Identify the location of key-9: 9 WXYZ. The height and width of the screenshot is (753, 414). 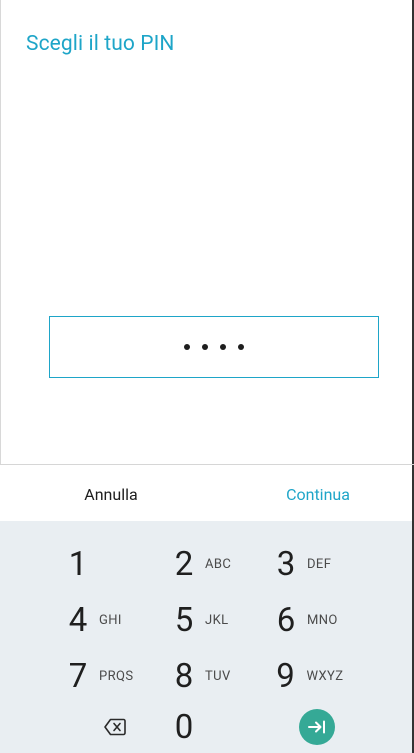
(309, 676).